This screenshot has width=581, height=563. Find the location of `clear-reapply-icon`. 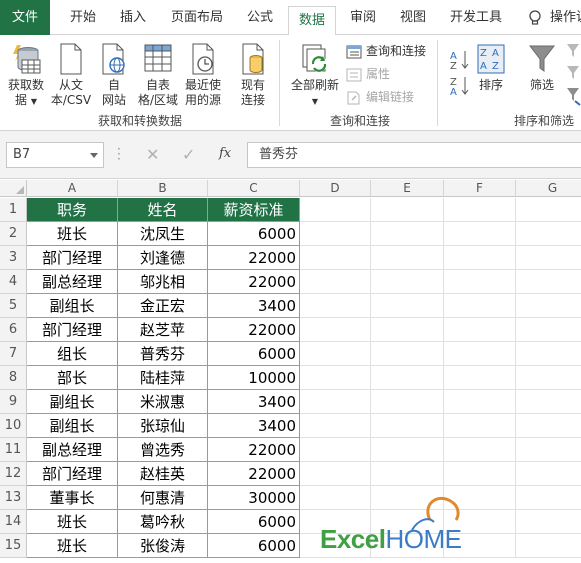

clear-reapply-icon is located at coordinates (573, 74).